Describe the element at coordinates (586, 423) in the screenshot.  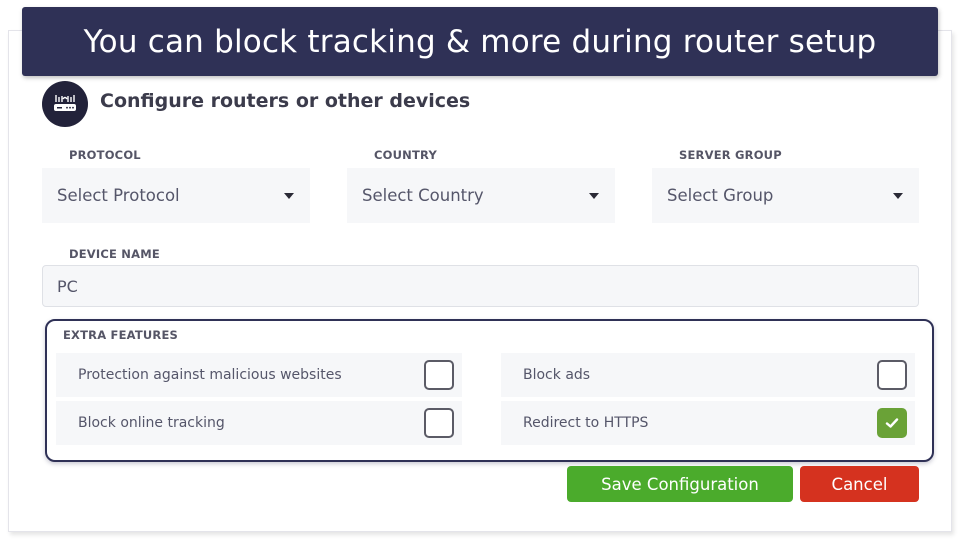
I see `feature-label: Redirect to HTTPS` at that location.